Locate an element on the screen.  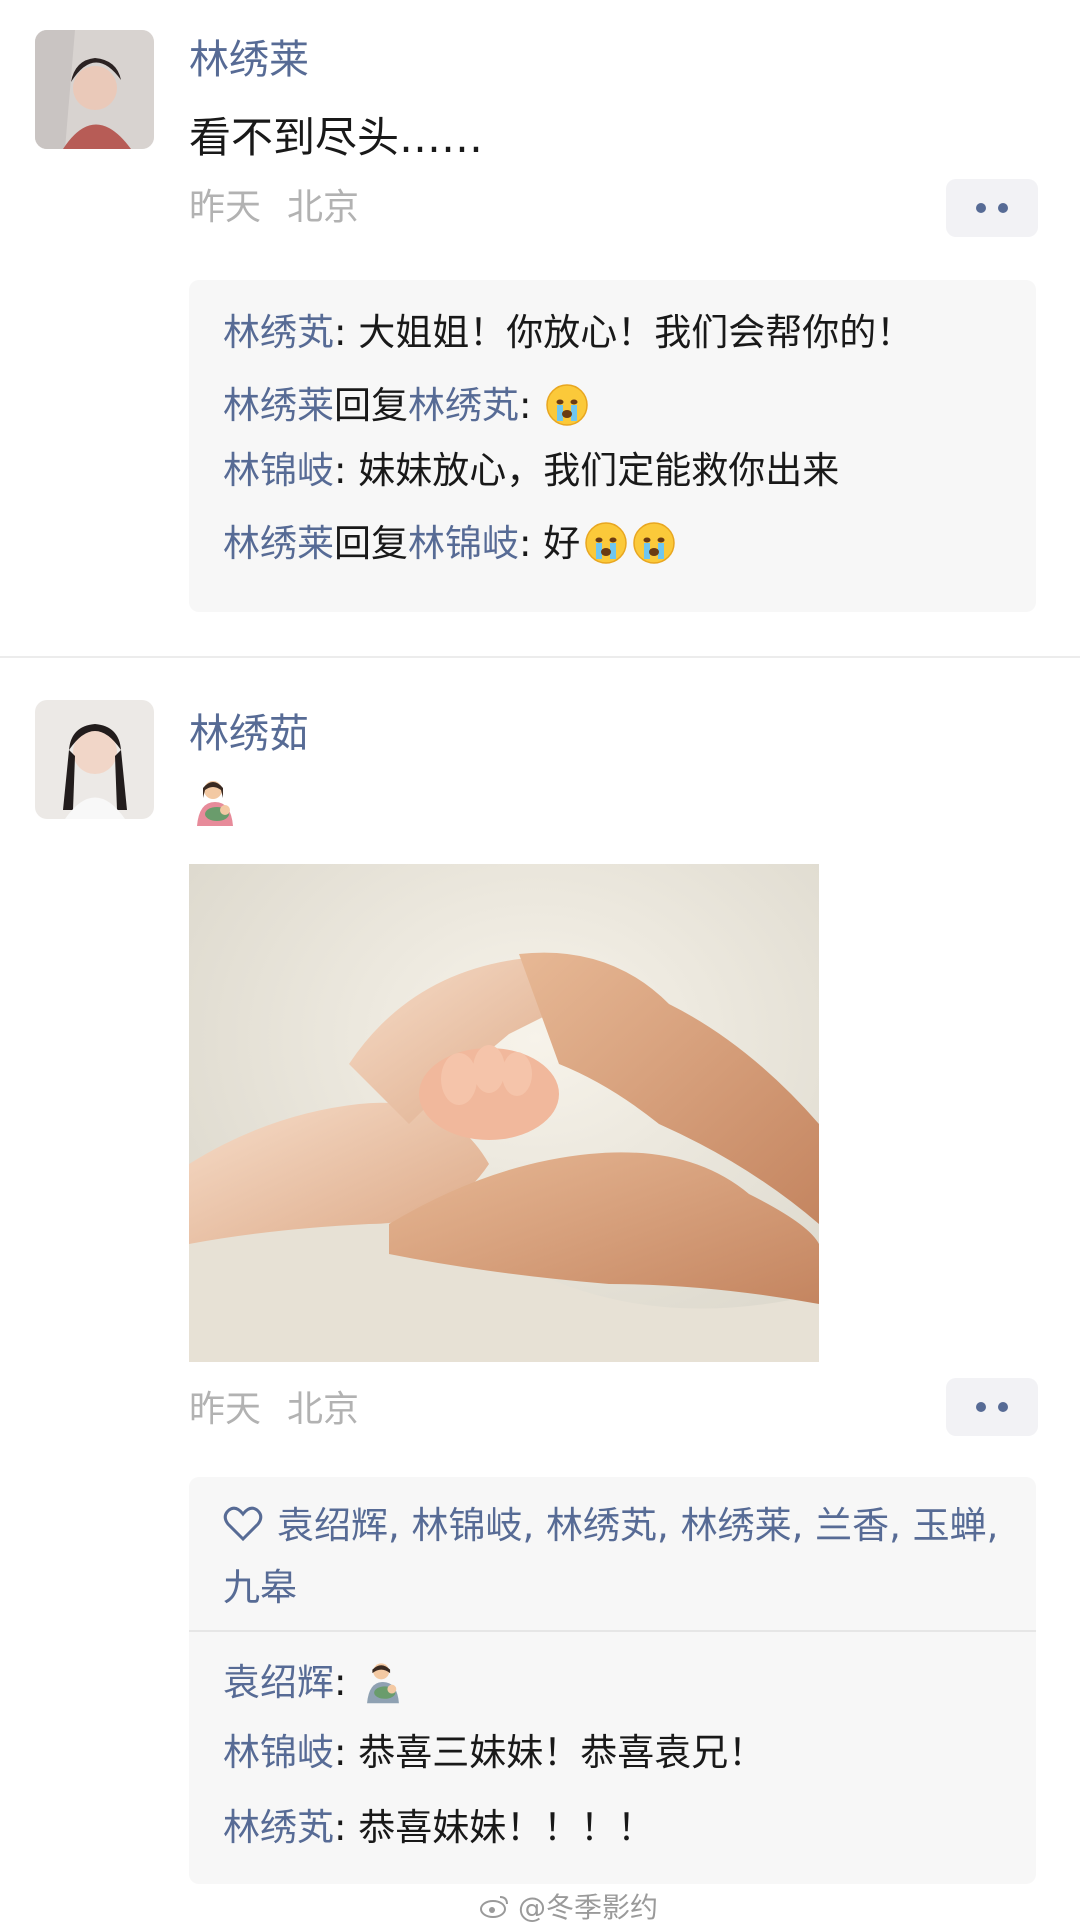
comment-item: 林绣莱 回复 林锦岐: 好 is located at coordinates (449, 543).